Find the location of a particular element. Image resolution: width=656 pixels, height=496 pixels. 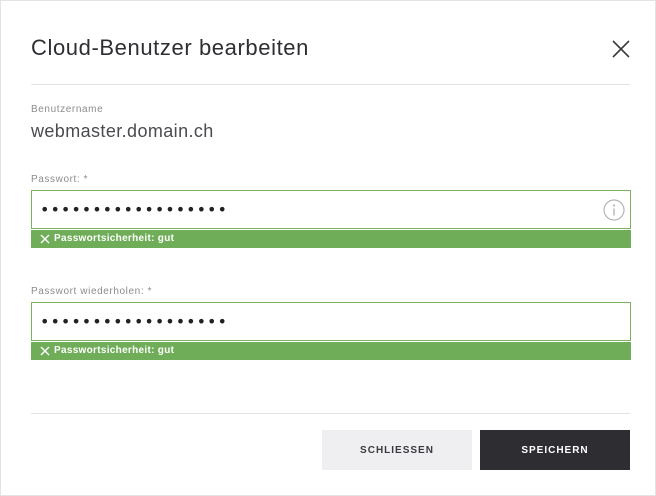

password-repeat-strength-text: Passwortsicherheit: gut is located at coordinates (114, 350).